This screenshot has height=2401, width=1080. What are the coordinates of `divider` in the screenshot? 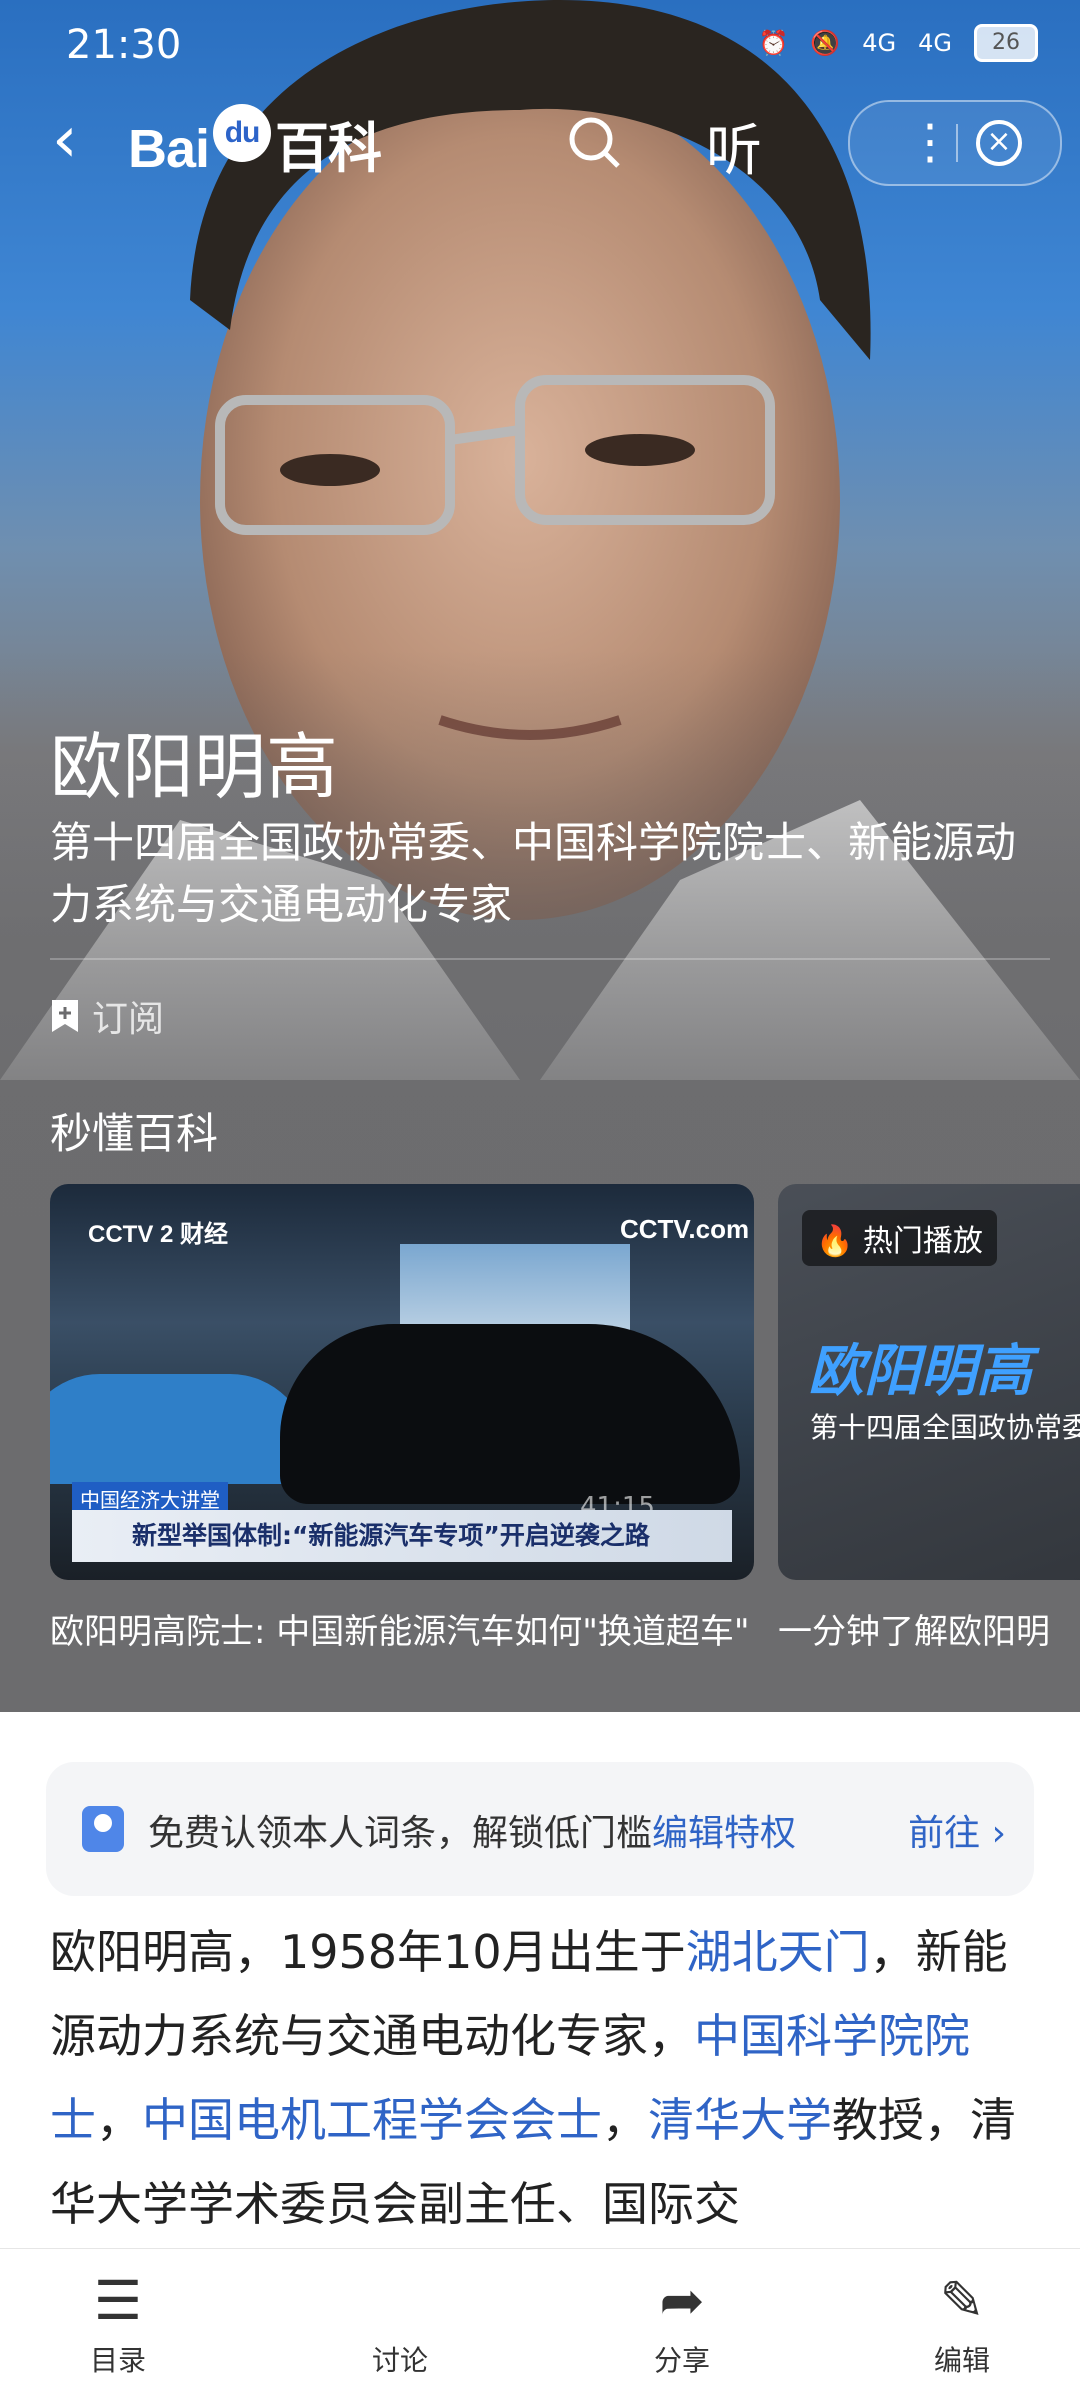 It's located at (550, 959).